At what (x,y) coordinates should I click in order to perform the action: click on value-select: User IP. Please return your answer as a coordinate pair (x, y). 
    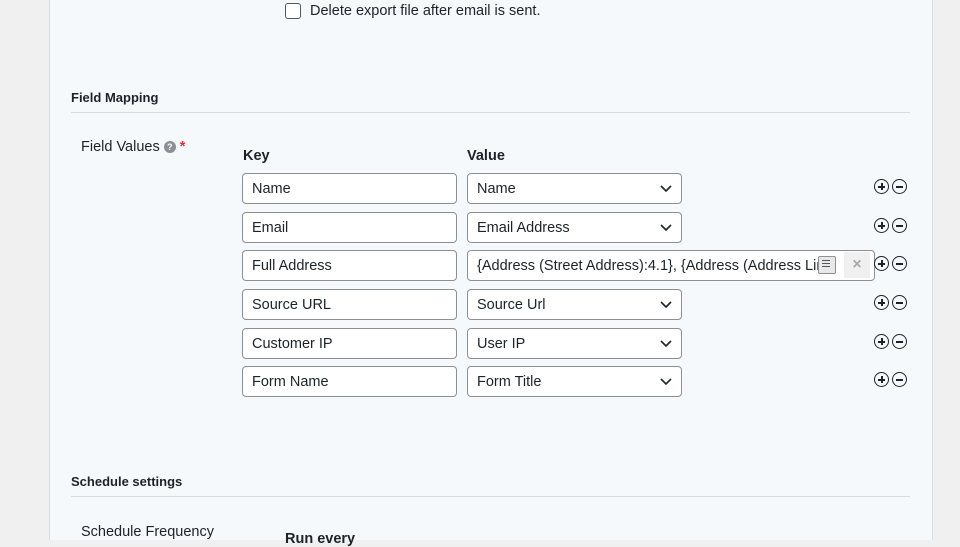
    Looking at the image, I should click on (574, 343).